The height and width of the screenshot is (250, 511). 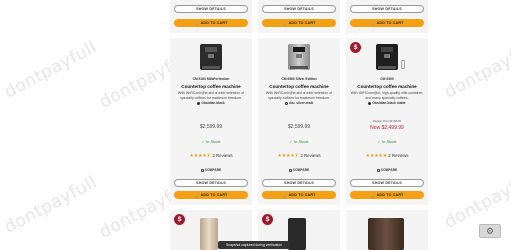 I want to click on product-model: CM 6560 Silver Edition, so click(x=299, y=79).